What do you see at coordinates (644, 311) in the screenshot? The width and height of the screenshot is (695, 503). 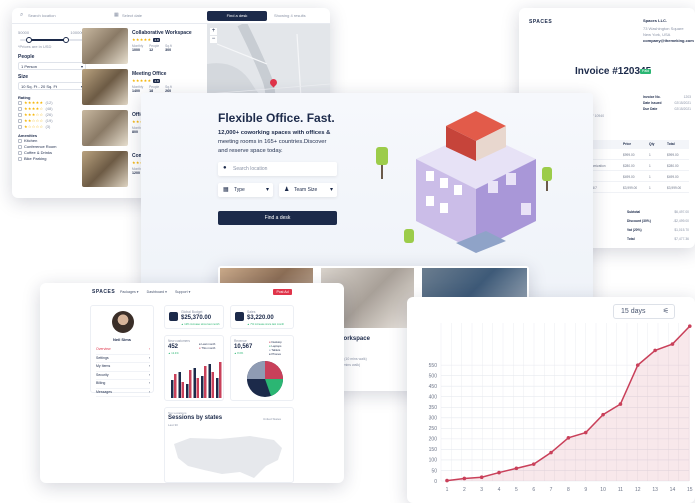 I see `range-select: 15 days ⚟` at bounding box center [644, 311].